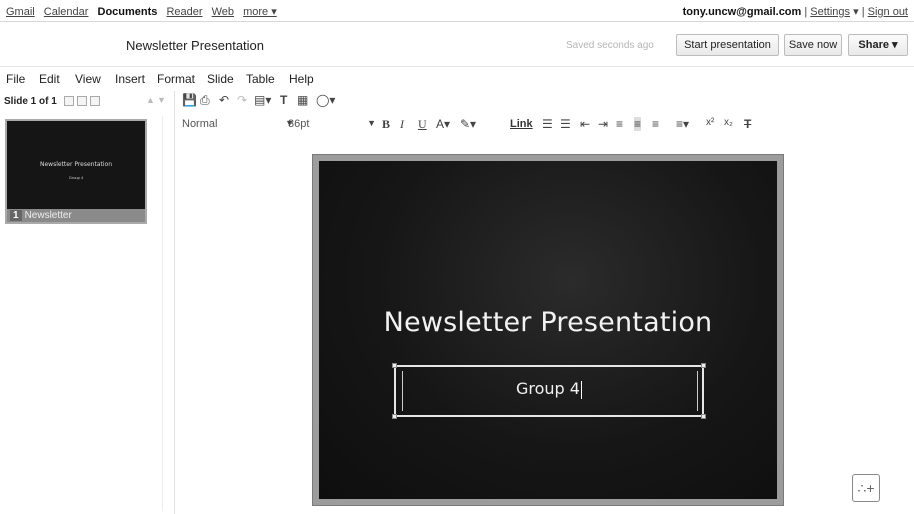 This screenshot has height=514, width=914. I want to click on slide-name: Newsletter, so click(48, 215).